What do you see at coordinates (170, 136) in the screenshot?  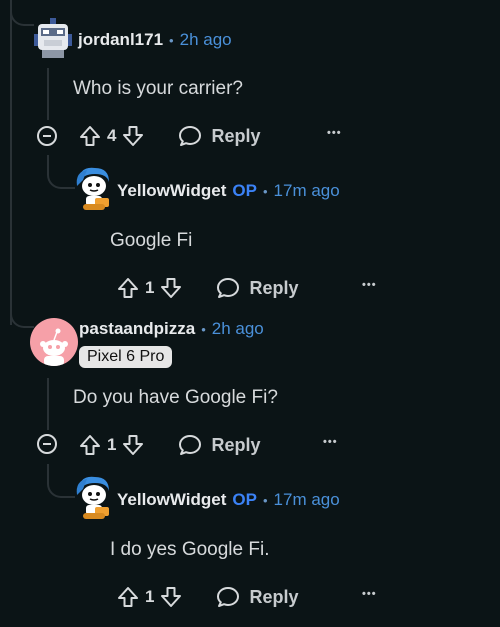 I see `comment-actions: 4 Reply` at bounding box center [170, 136].